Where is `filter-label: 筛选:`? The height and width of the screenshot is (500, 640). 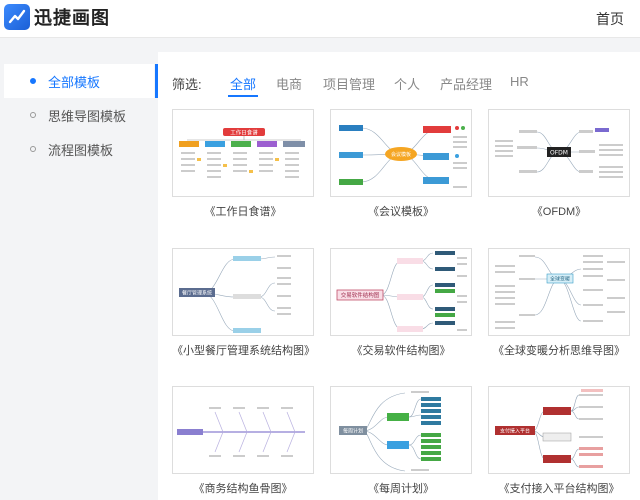 filter-label: 筛选: is located at coordinates (187, 84).